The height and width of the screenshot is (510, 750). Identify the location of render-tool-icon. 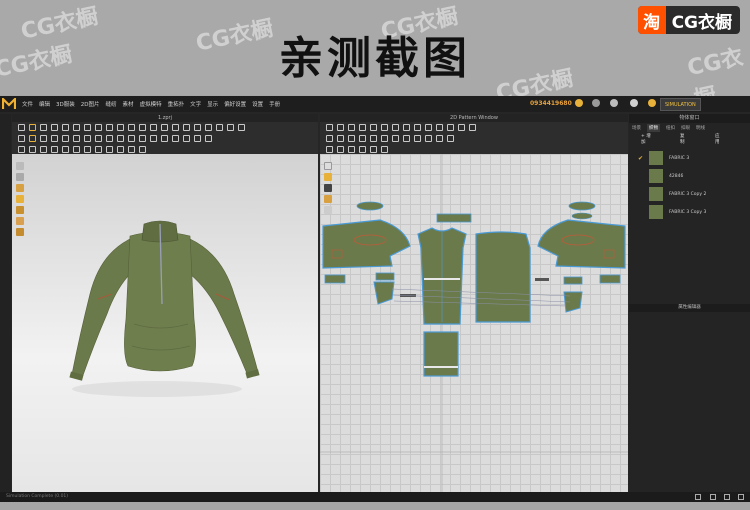
(131, 138).